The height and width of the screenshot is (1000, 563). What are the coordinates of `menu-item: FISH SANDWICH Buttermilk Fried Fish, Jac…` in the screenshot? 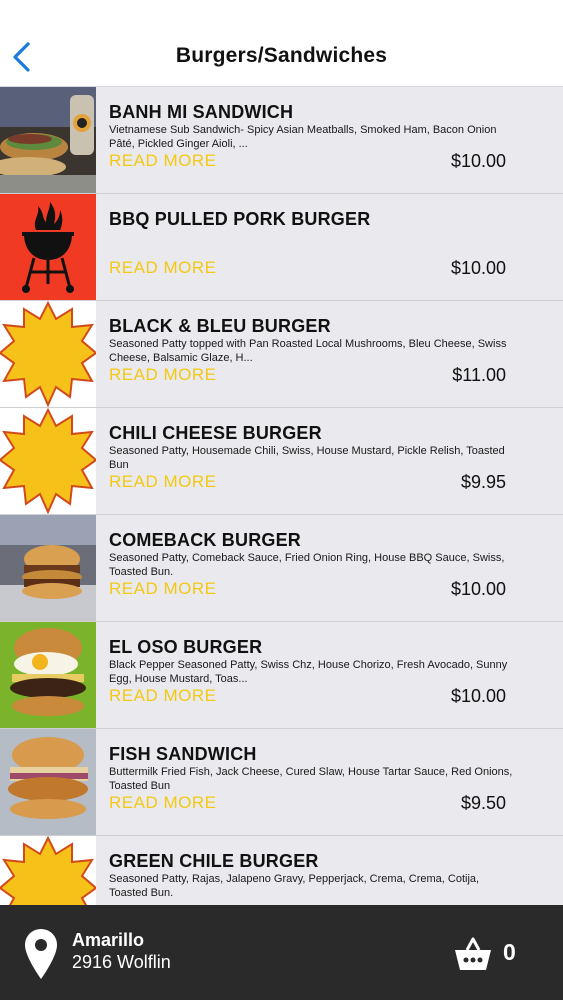 It's located at (281, 782).